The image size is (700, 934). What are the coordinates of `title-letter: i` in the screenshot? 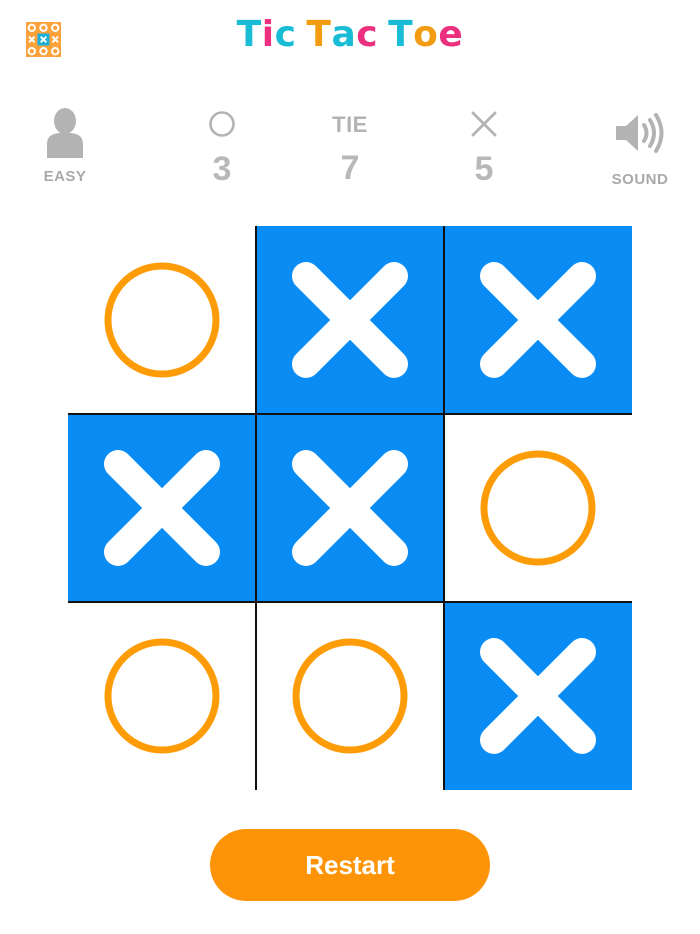 It's located at (268, 34).